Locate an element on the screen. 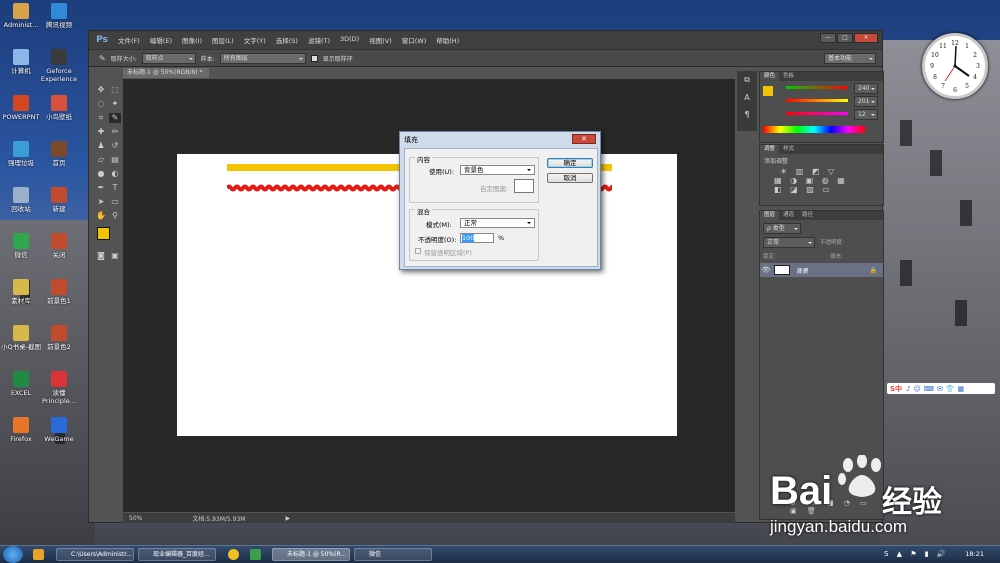 Image resolution: width=1000 pixels, height=563 pixels. desktop-icon: 前景色2 is located at coordinates (59, 338).